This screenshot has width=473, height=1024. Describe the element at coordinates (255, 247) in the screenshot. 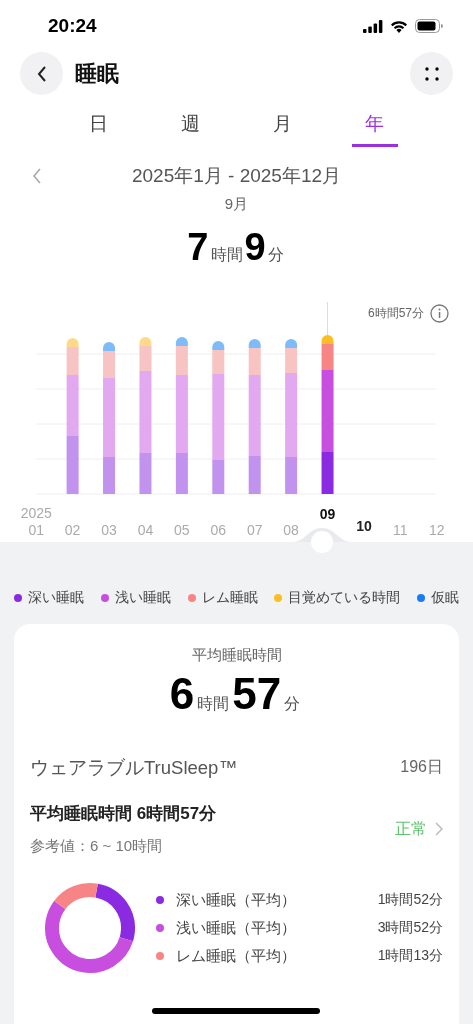

I see `minutes-value: 9` at that location.